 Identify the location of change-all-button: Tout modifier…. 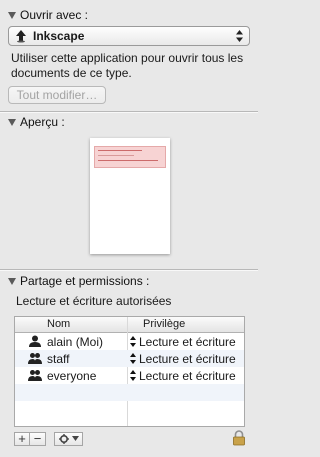
(57, 95).